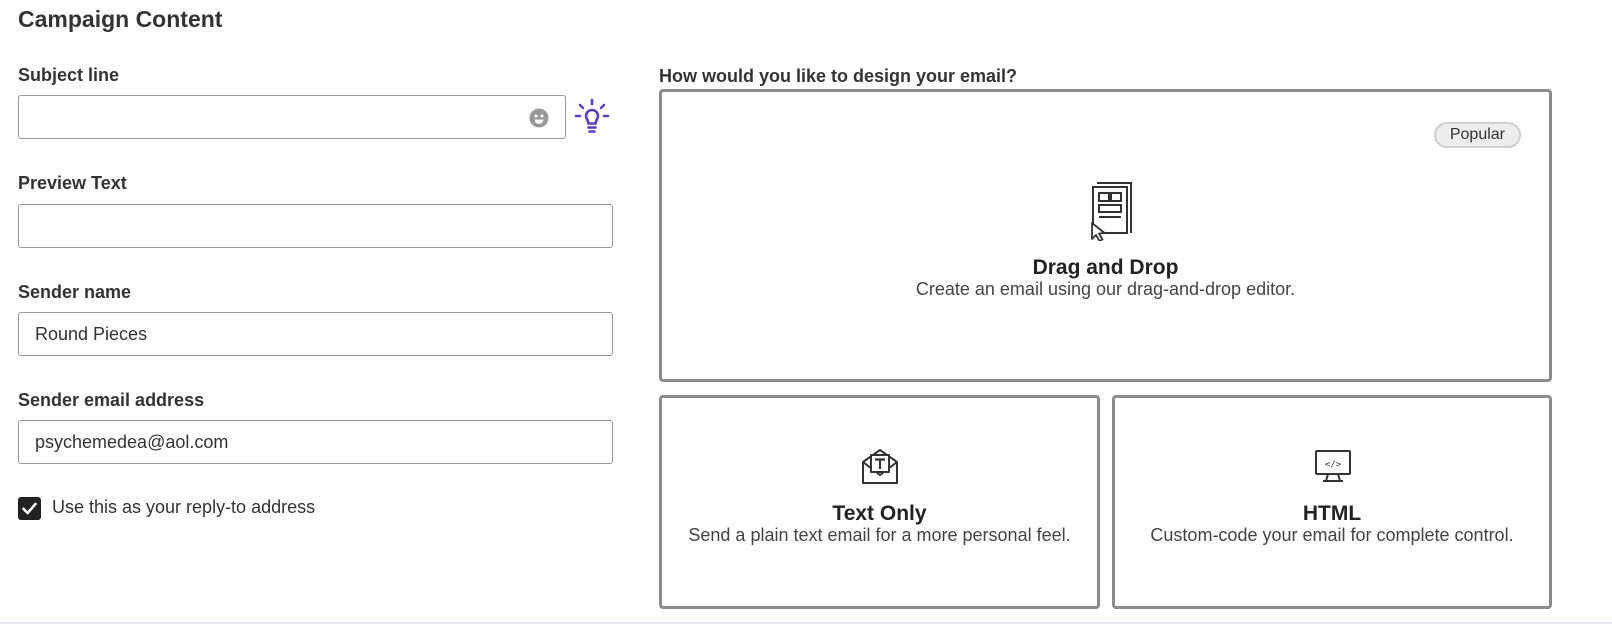 This screenshot has width=1612, height=642. Describe the element at coordinates (1108, 212) in the screenshot. I see `drag-drop-icon` at that location.